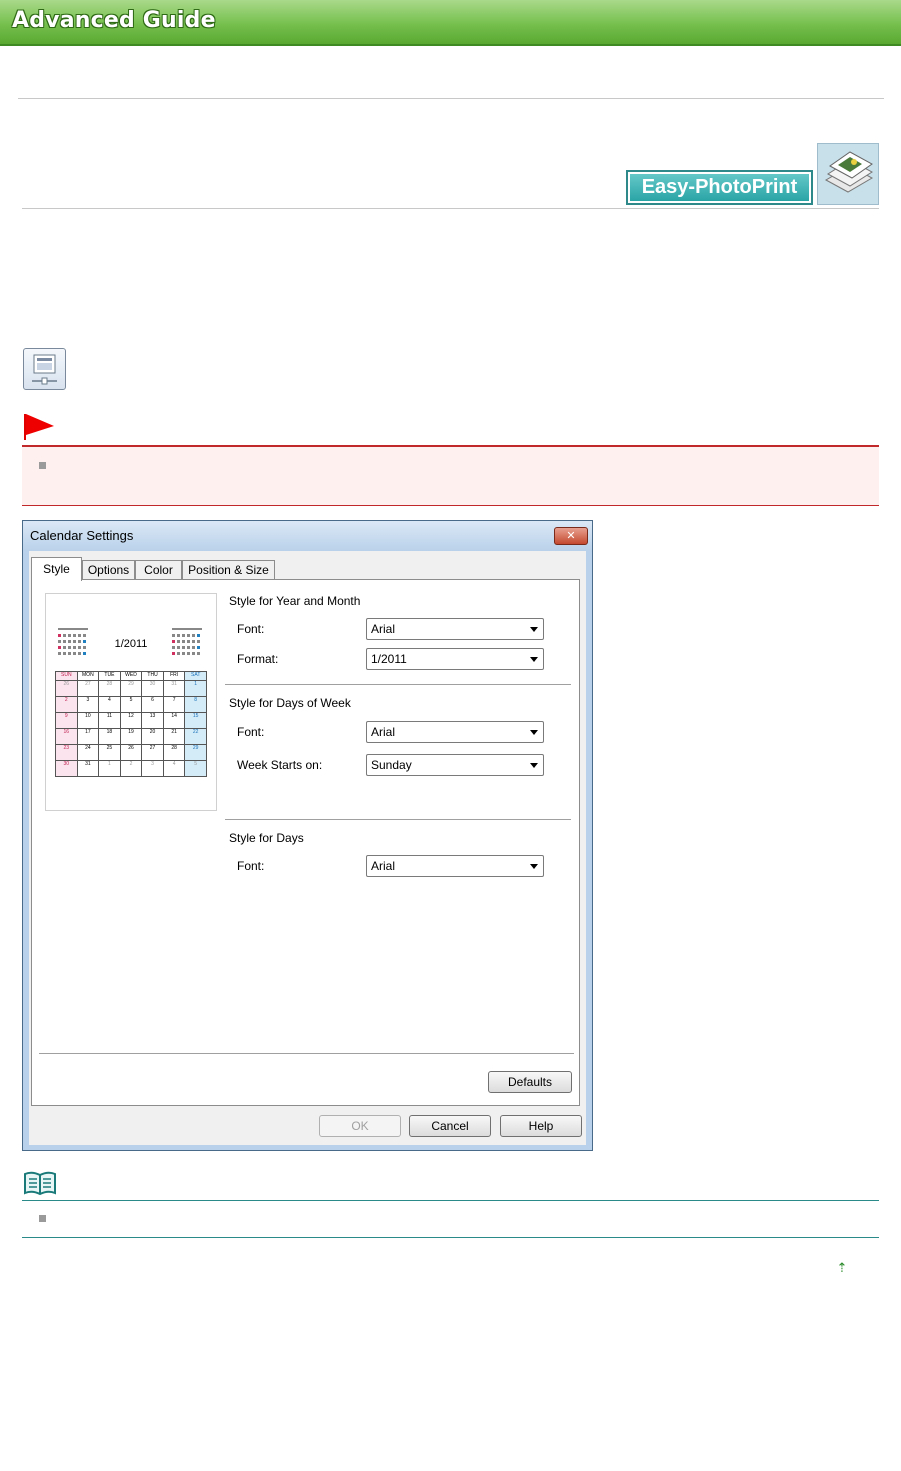 The width and height of the screenshot is (901, 1471). Describe the element at coordinates (450, 1126) in the screenshot. I see `cancel-button: Cancel` at that location.